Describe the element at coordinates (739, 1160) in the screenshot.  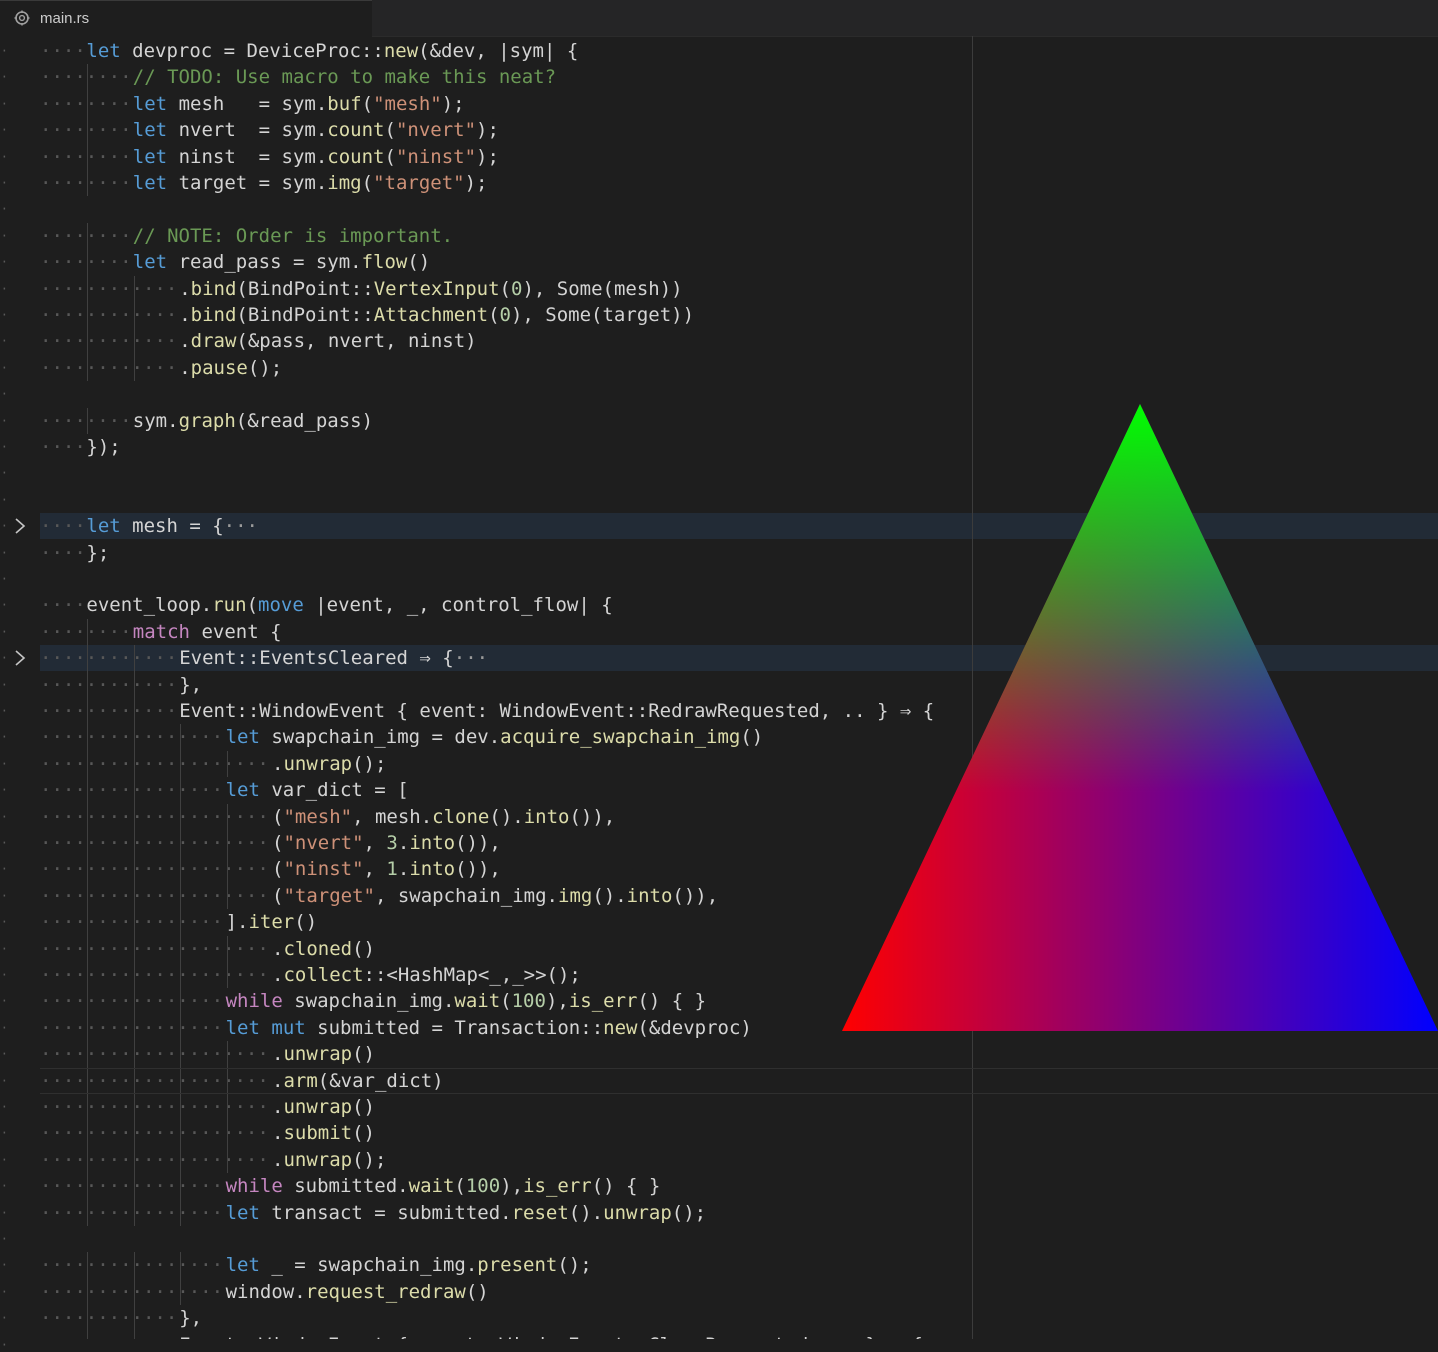
I see `code-line: ···················· .unwrap();` at that location.